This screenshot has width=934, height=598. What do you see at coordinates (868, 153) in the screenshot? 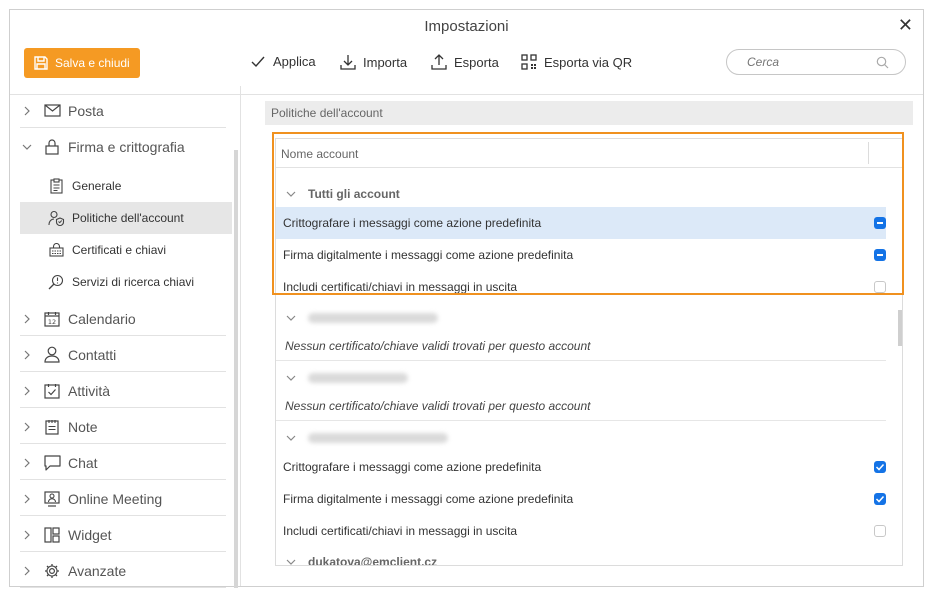
I see `column-separator` at bounding box center [868, 153].